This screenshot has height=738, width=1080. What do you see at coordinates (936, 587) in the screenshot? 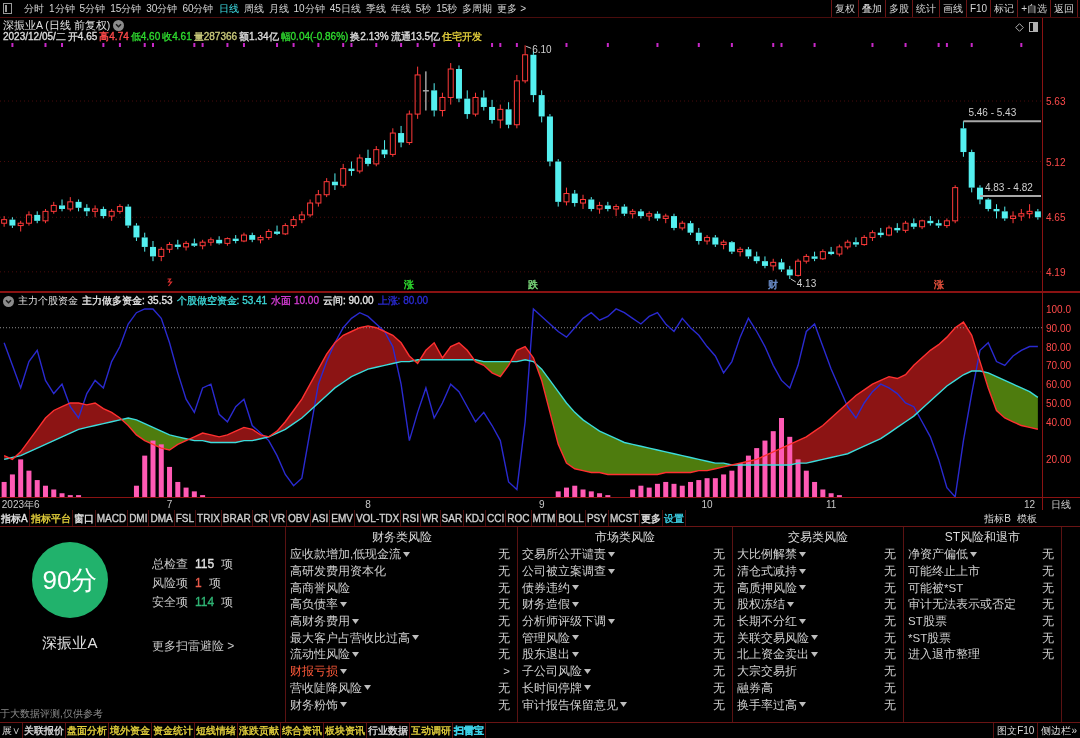
I see `risk-item: 可能被*ST` at bounding box center [936, 587].